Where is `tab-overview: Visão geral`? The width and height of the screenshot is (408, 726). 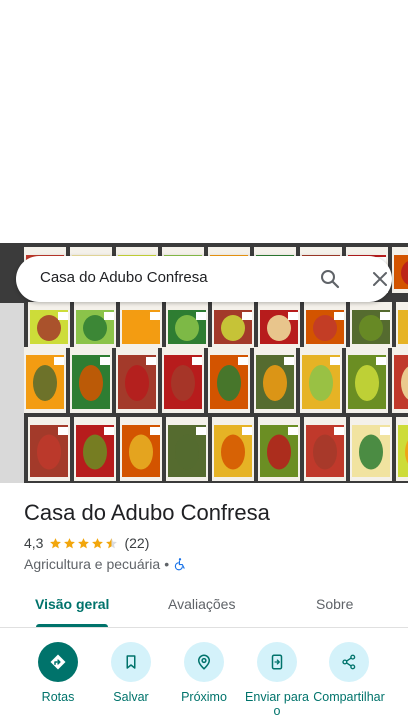 tab-overview: Visão geral is located at coordinates (72, 604).